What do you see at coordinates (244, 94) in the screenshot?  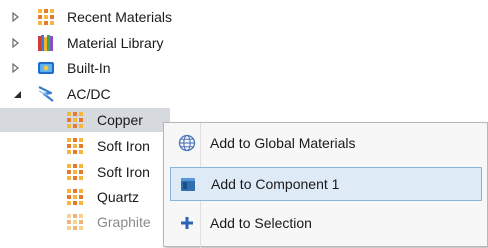 I see `tree-item-acdc: AC/DC` at bounding box center [244, 94].